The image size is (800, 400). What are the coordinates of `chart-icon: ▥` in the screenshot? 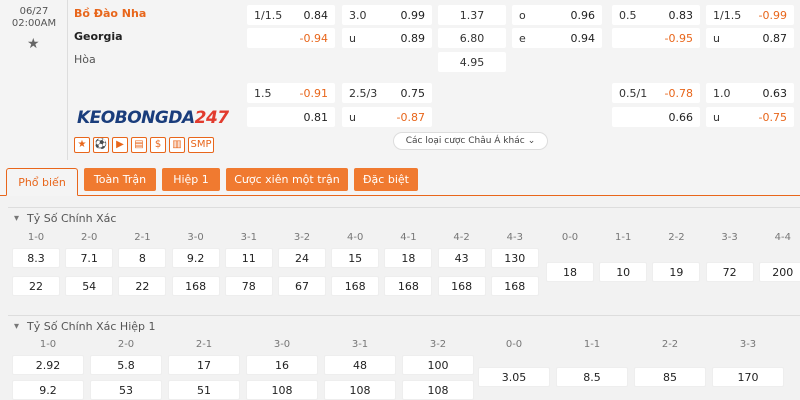 It's located at (177, 145).